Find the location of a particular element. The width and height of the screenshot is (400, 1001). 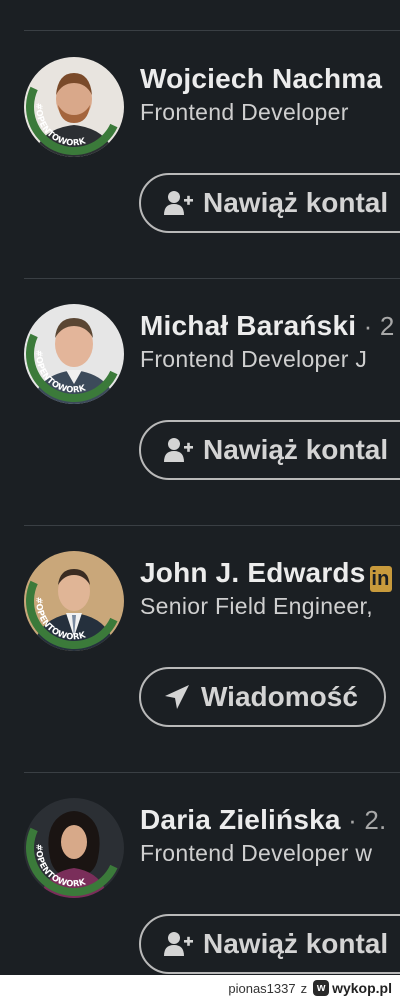

watermark-footer: pionas1337 z w wykop.pl is located at coordinates (200, 988).